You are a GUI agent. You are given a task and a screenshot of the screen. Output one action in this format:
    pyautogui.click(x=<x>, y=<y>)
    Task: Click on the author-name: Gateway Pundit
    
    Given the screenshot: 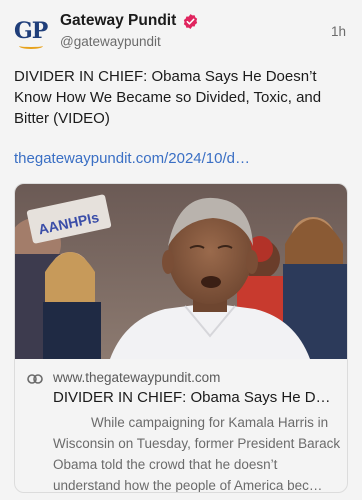 What is the action you would take?
    pyautogui.click(x=118, y=21)
    